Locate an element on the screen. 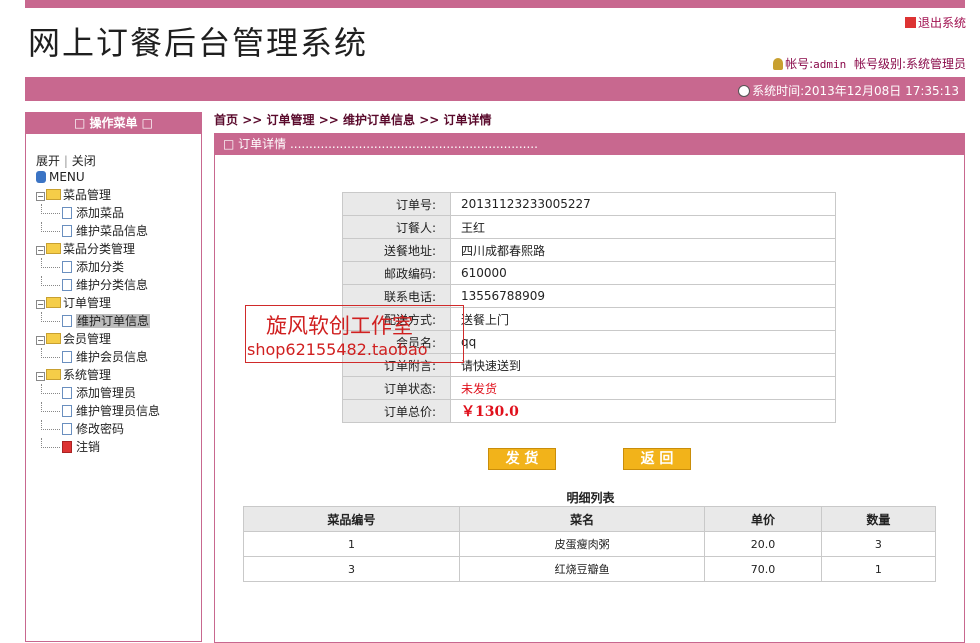 The width and height of the screenshot is (980, 643). account-info: 帐号:admin 帐号级别:系统管理员 is located at coordinates (869, 63).